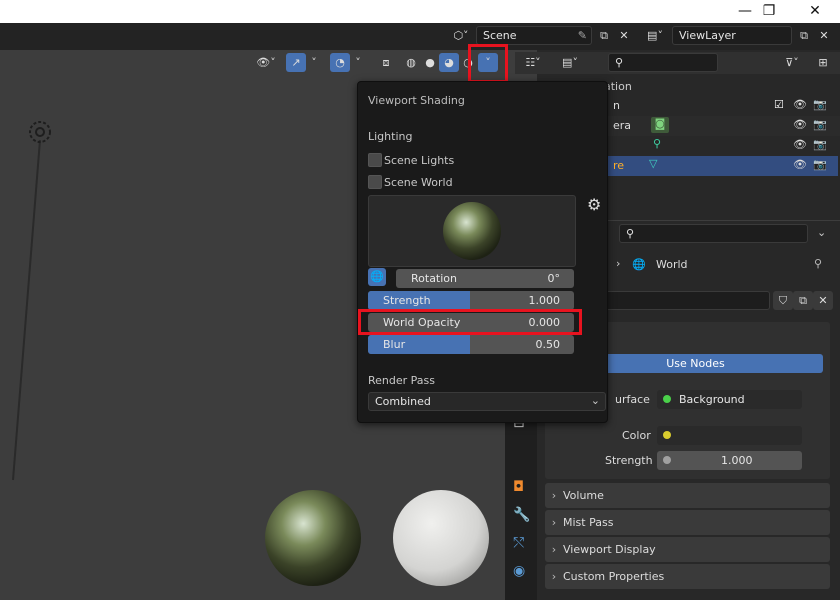  Describe the element at coordinates (313, 538) in the screenshot. I see `hdri-sphere` at that location.